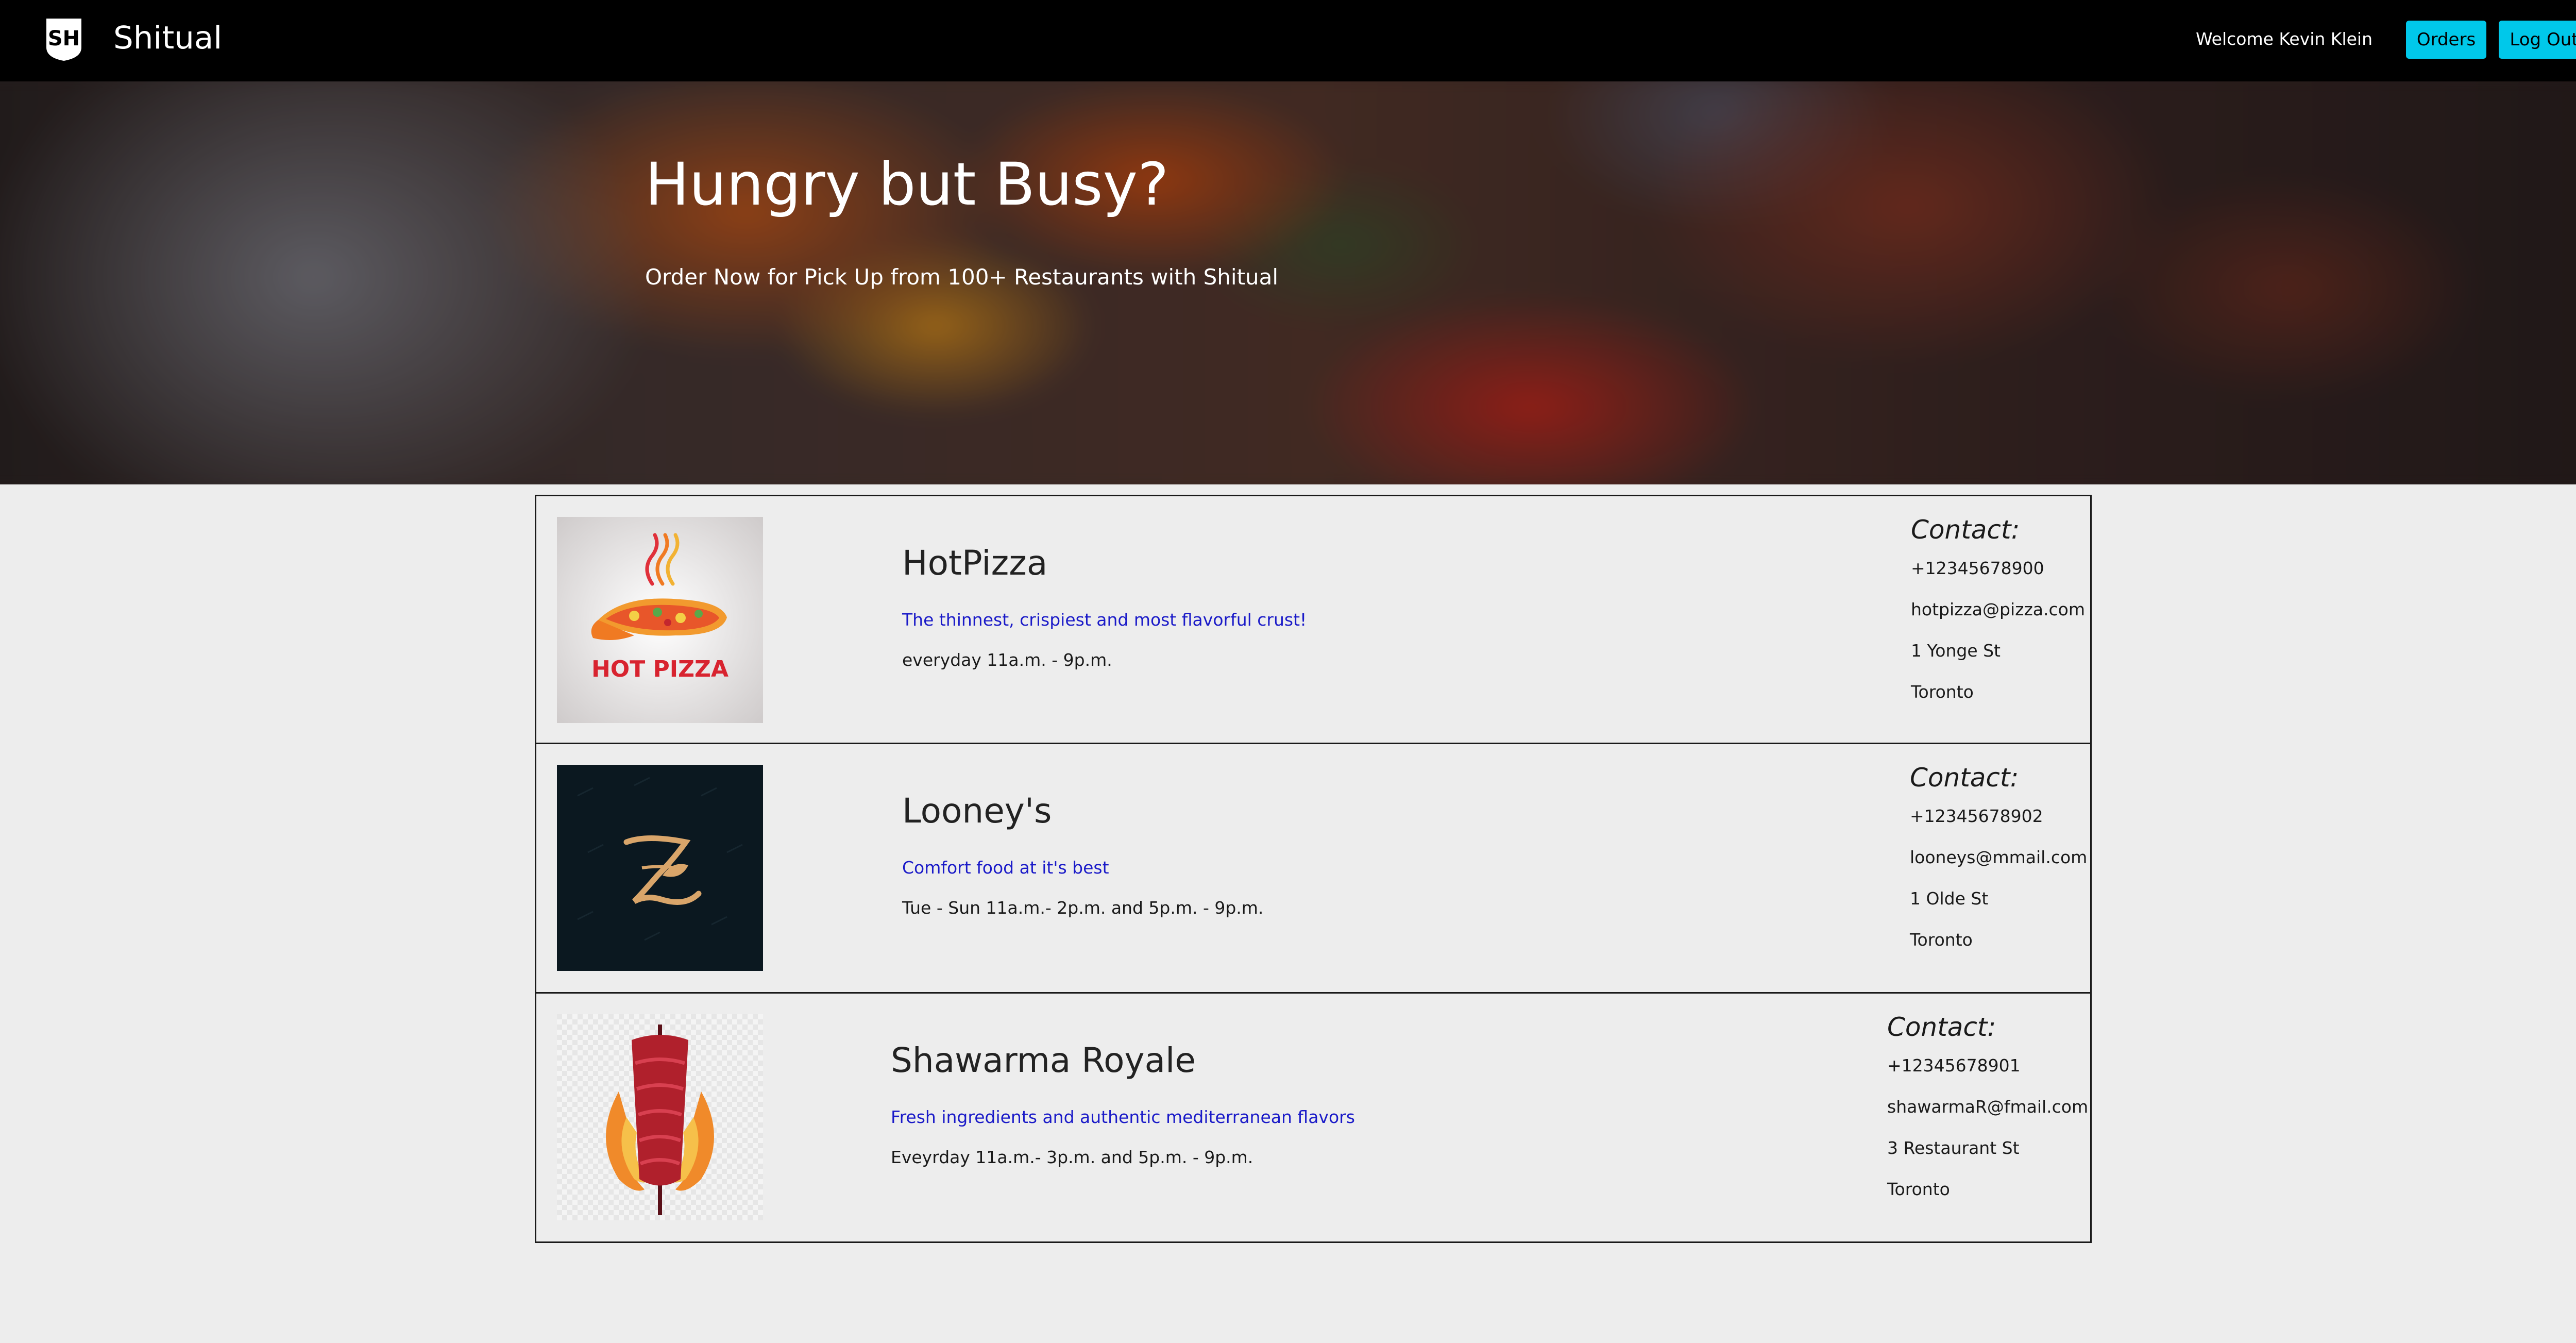  I want to click on brand-name: Shitual, so click(167, 38).